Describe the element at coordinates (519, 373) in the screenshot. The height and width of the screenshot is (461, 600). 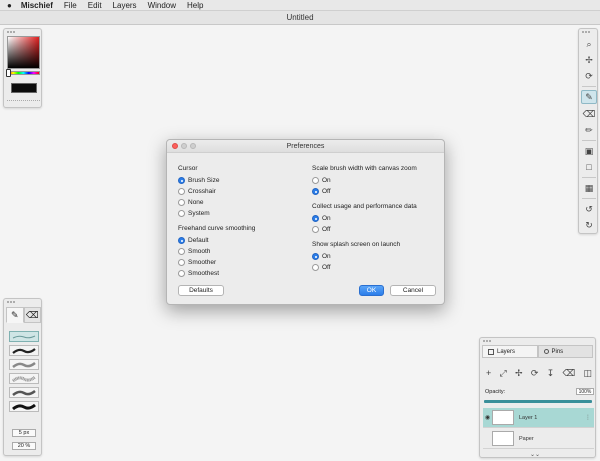
I see `move-layer-icon: ✢` at that location.